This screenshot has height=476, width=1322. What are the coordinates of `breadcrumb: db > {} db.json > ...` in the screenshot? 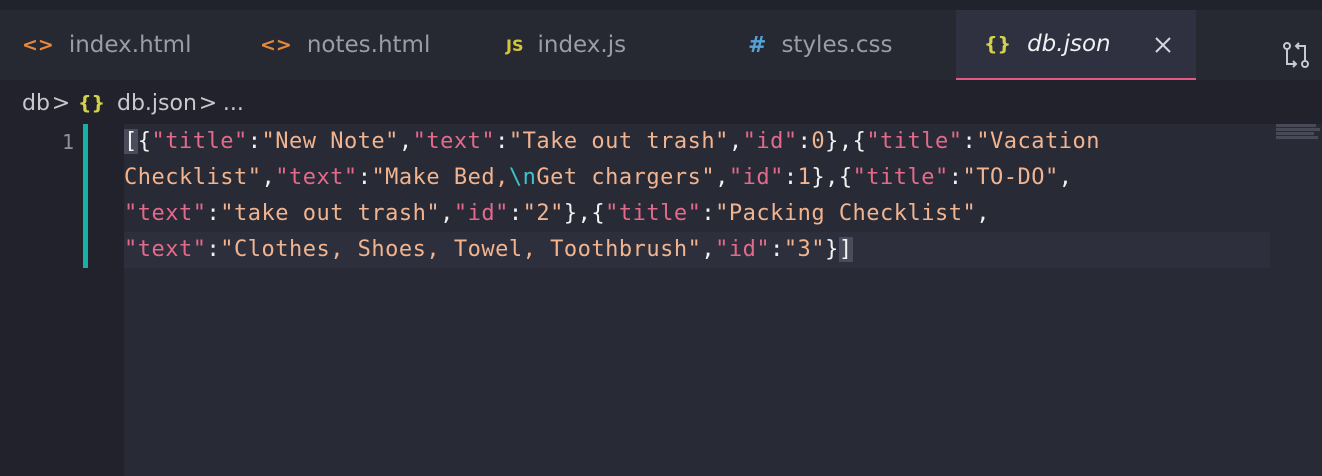 It's located at (661, 103).